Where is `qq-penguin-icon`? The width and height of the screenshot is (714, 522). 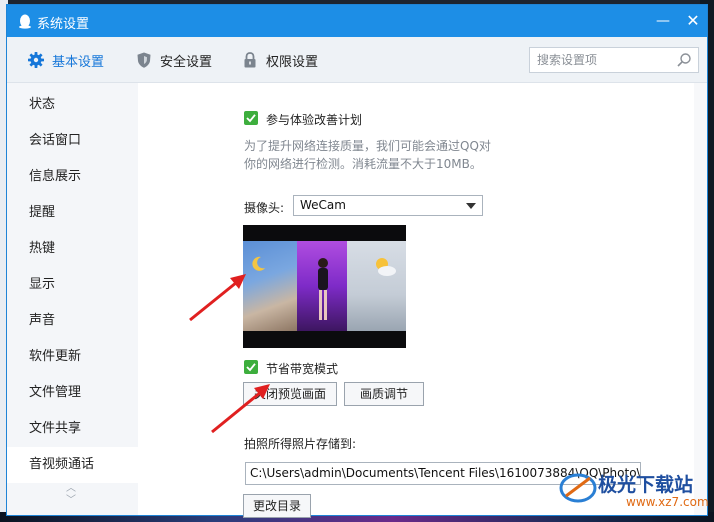 qq-penguin-icon is located at coordinates (25, 21).